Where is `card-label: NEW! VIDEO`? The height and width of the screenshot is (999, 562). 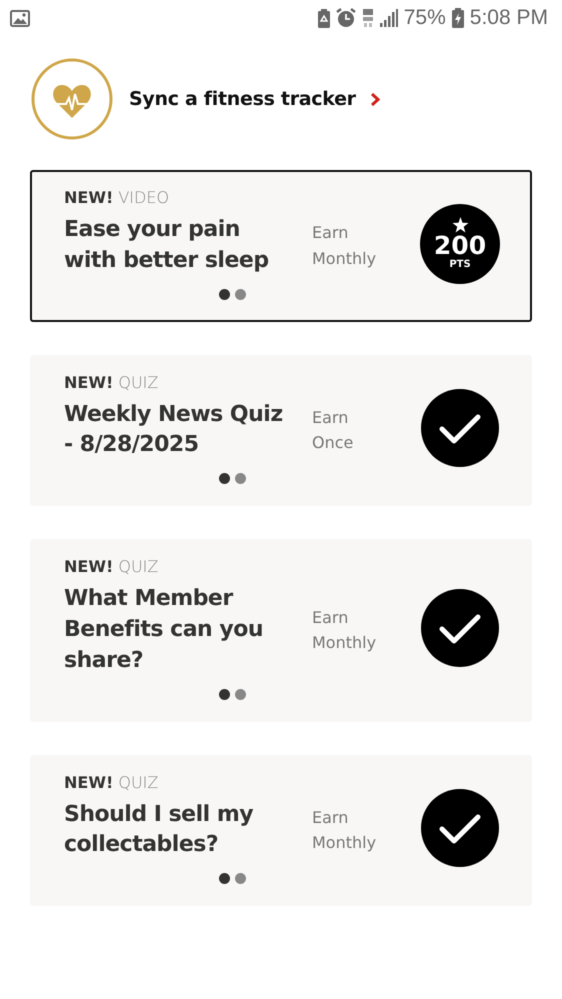
card-label: NEW! VIDEO is located at coordinates (117, 197).